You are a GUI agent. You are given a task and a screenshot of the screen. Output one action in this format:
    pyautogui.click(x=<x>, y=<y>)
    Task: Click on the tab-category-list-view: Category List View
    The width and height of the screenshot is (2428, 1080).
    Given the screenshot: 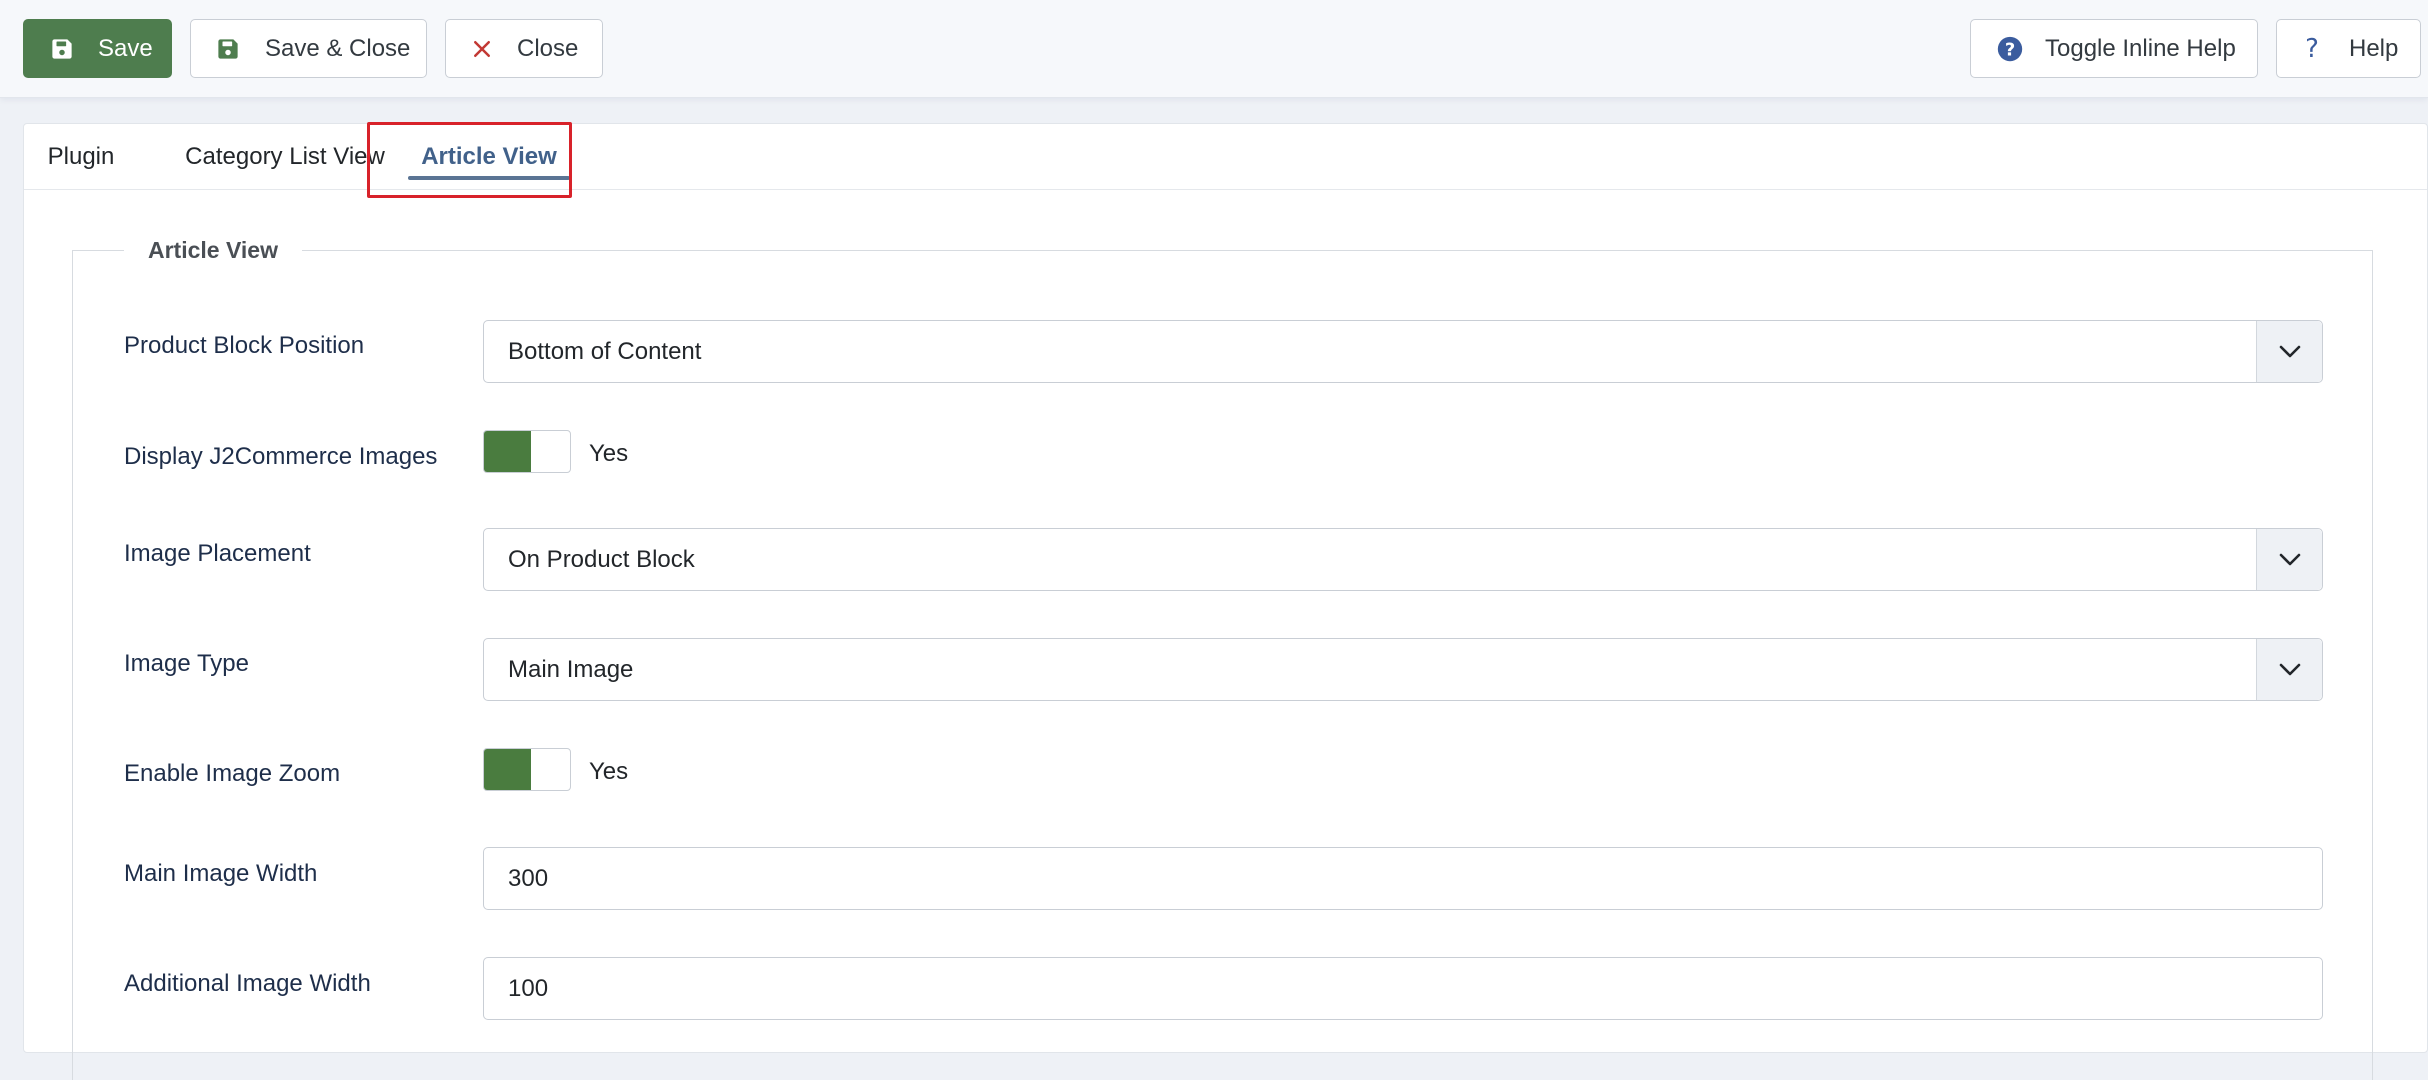 What is the action you would take?
    pyautogui.click(x=285, y=157)
    